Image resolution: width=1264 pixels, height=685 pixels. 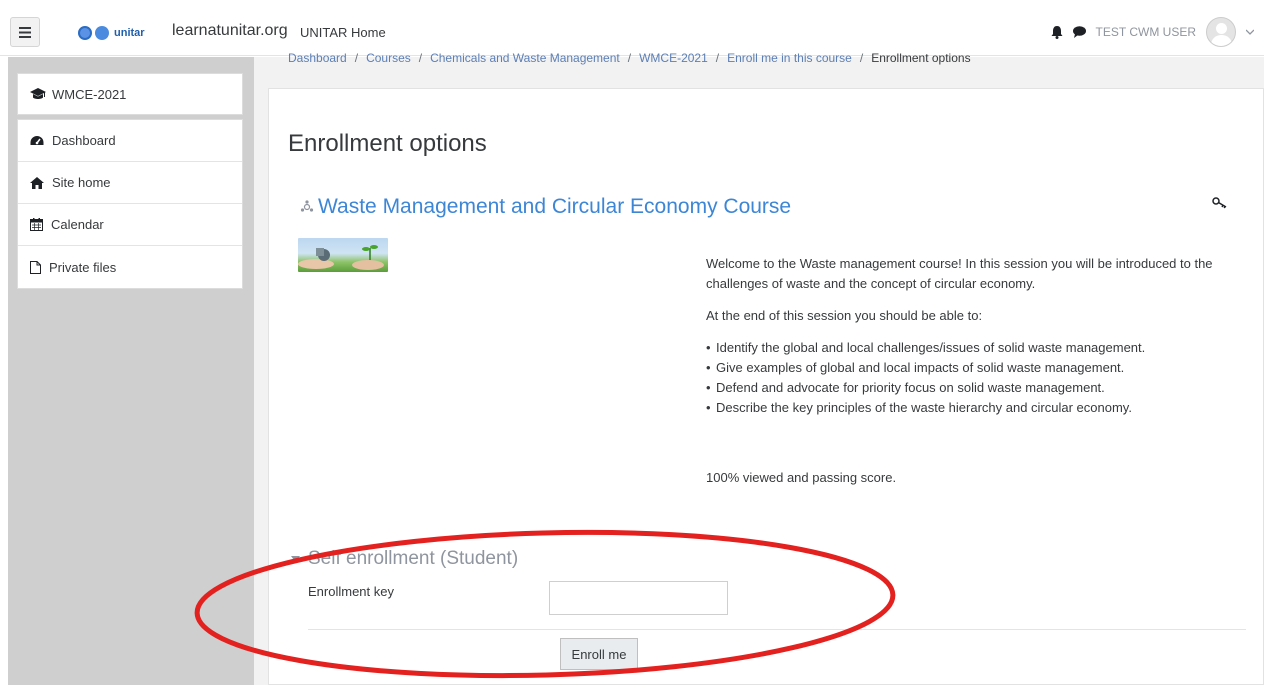 I want to click on enroll-me-button: Enroll me, so click(x=599, y=654).